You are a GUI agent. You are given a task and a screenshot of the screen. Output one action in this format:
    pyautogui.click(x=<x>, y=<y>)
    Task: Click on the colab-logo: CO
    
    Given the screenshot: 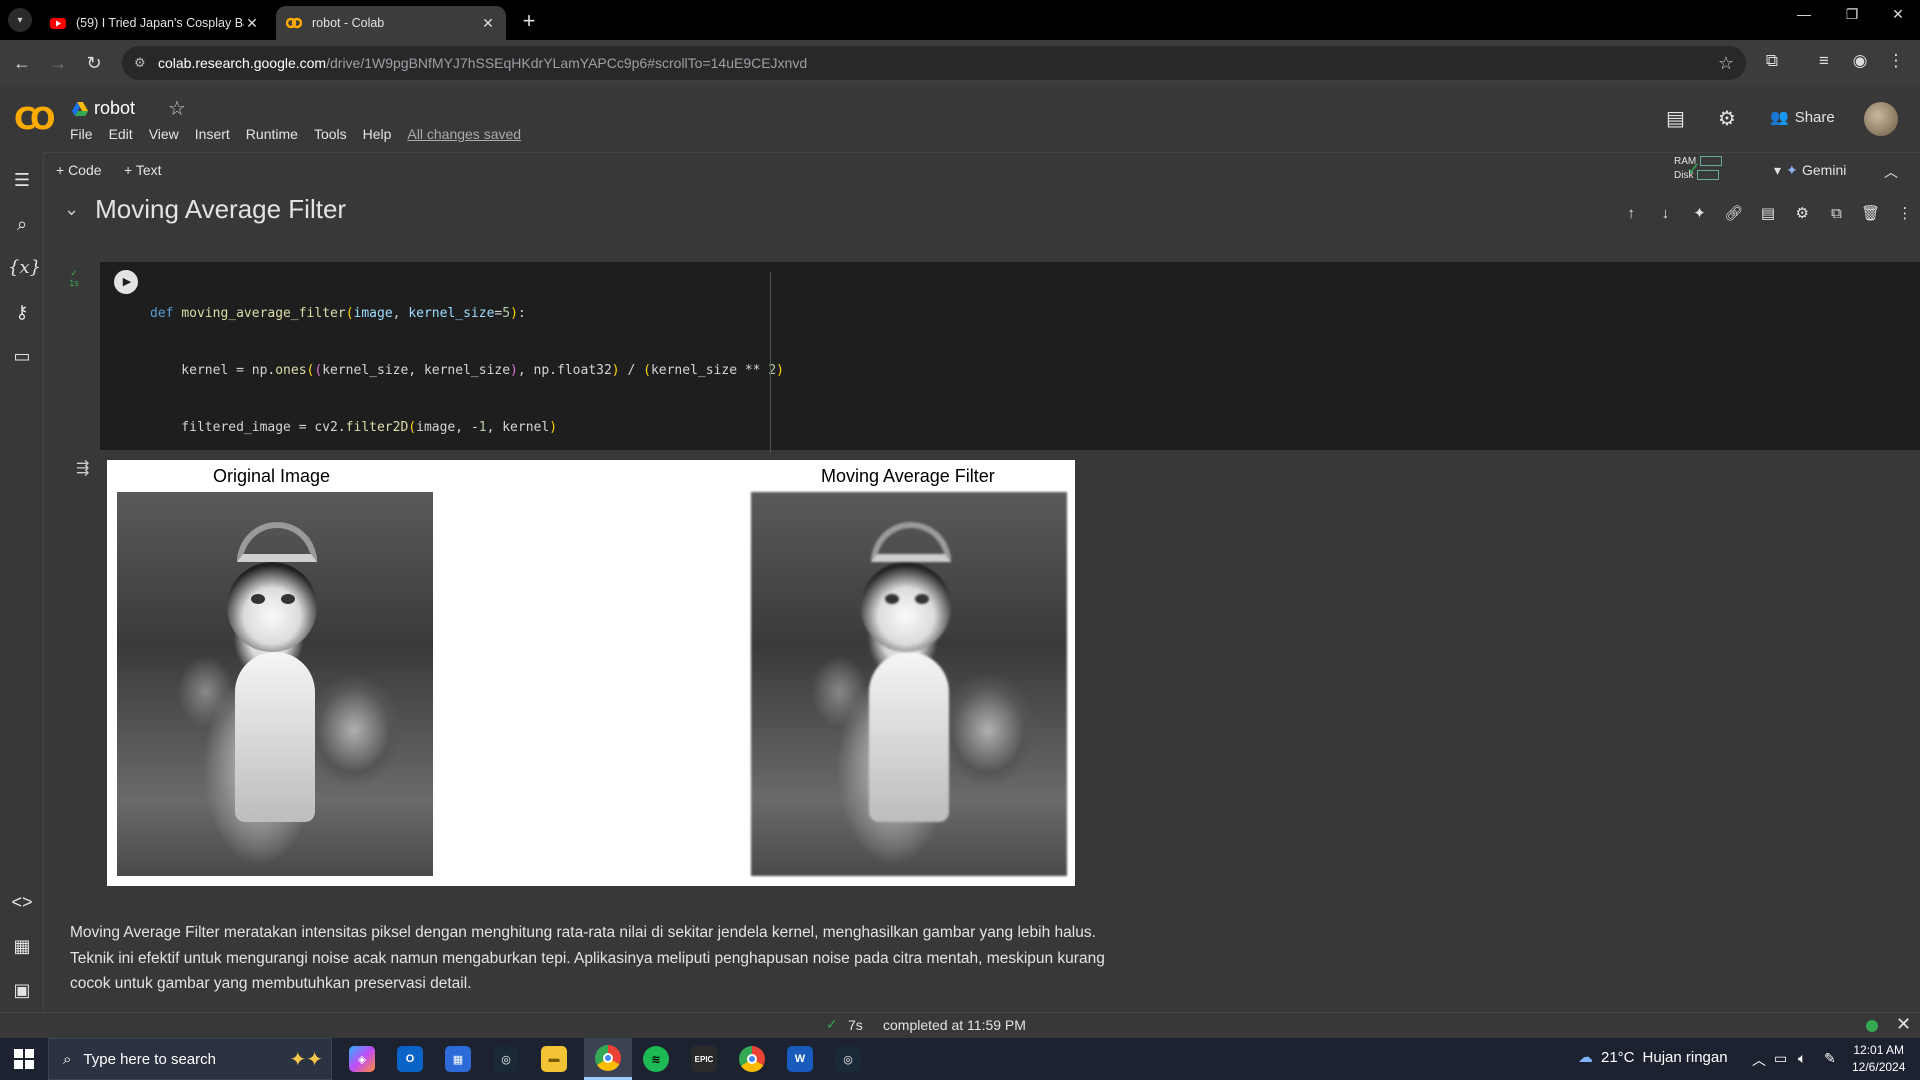 What is the action you would take?
    pyautogui.click(x=34, y=119)
    